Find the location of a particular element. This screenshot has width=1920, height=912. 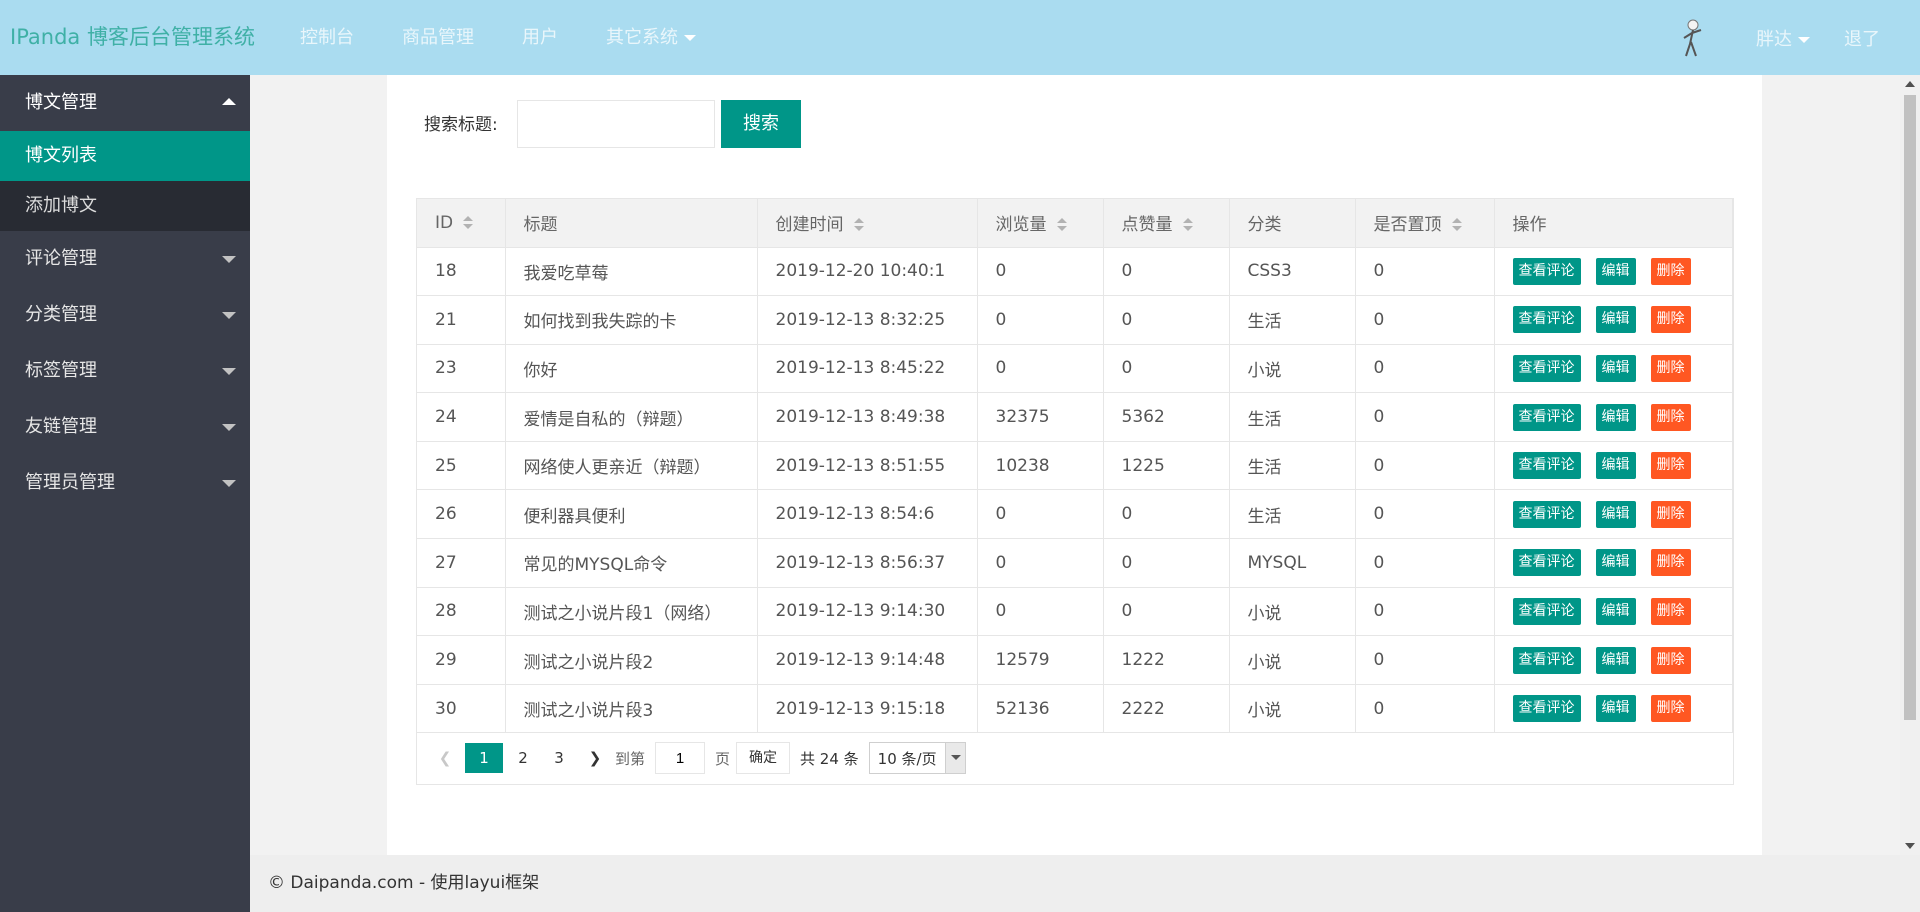

logout-link: 退了 is located at coordinates (1862, 38).